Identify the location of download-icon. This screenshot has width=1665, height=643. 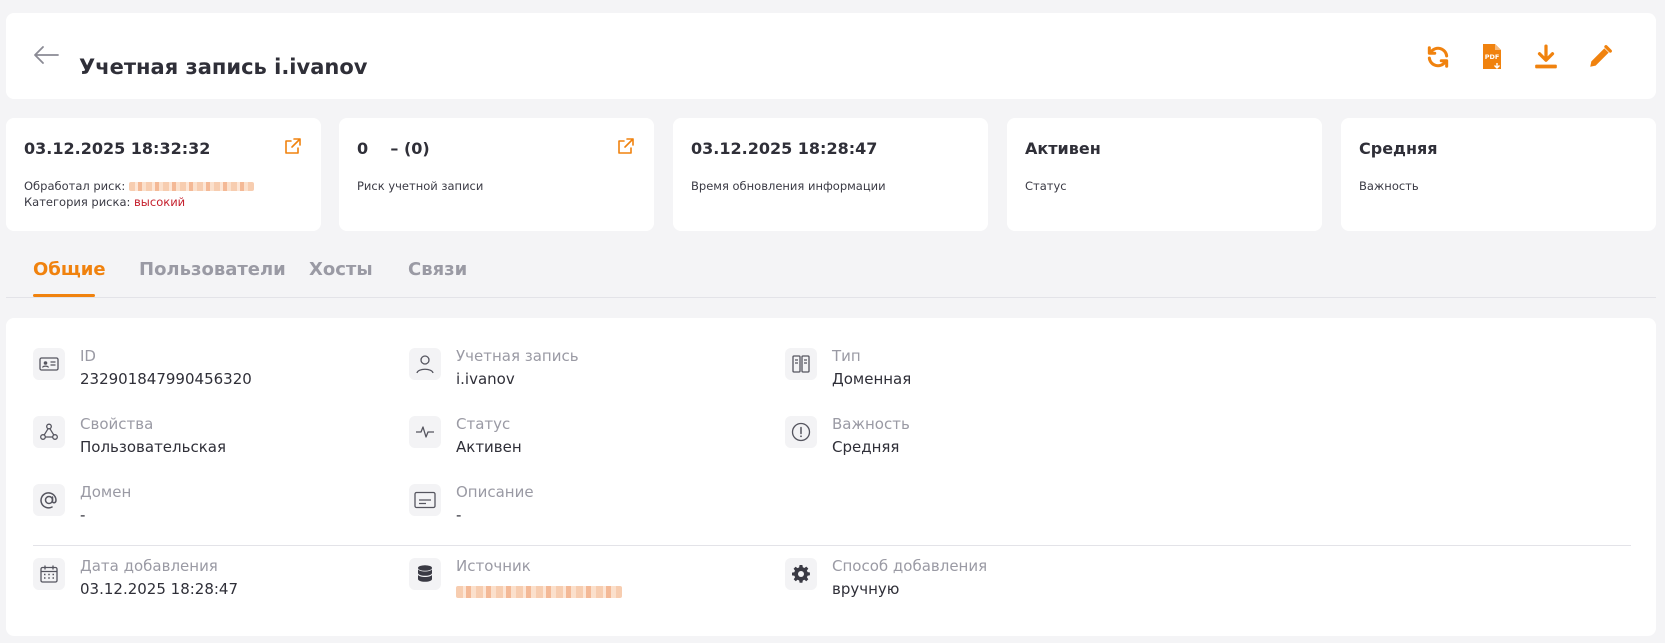
(1546, 56).